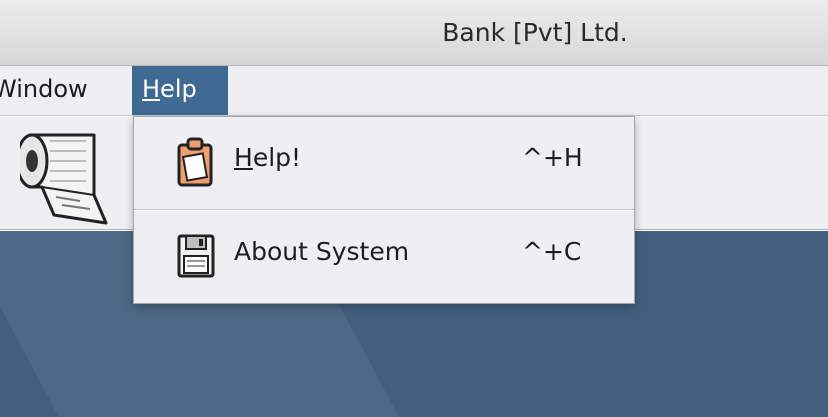 This screenshot has height=417, width=828. Describe the element at coordinates (384, 163) in the screenshot. I see `menu-item-help: Help! ^+H` at that location.